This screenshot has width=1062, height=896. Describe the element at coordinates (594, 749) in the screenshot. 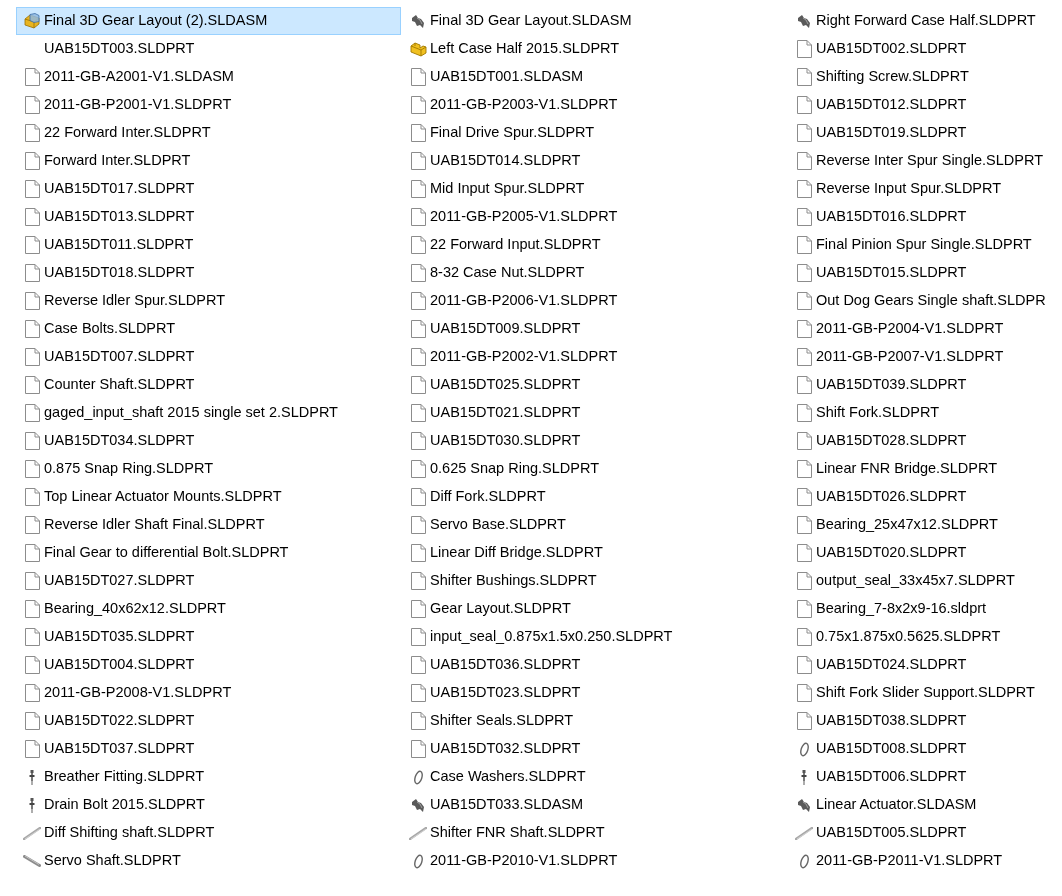

I see `file-item: UAB15DT032.SLDPRT` at that location.